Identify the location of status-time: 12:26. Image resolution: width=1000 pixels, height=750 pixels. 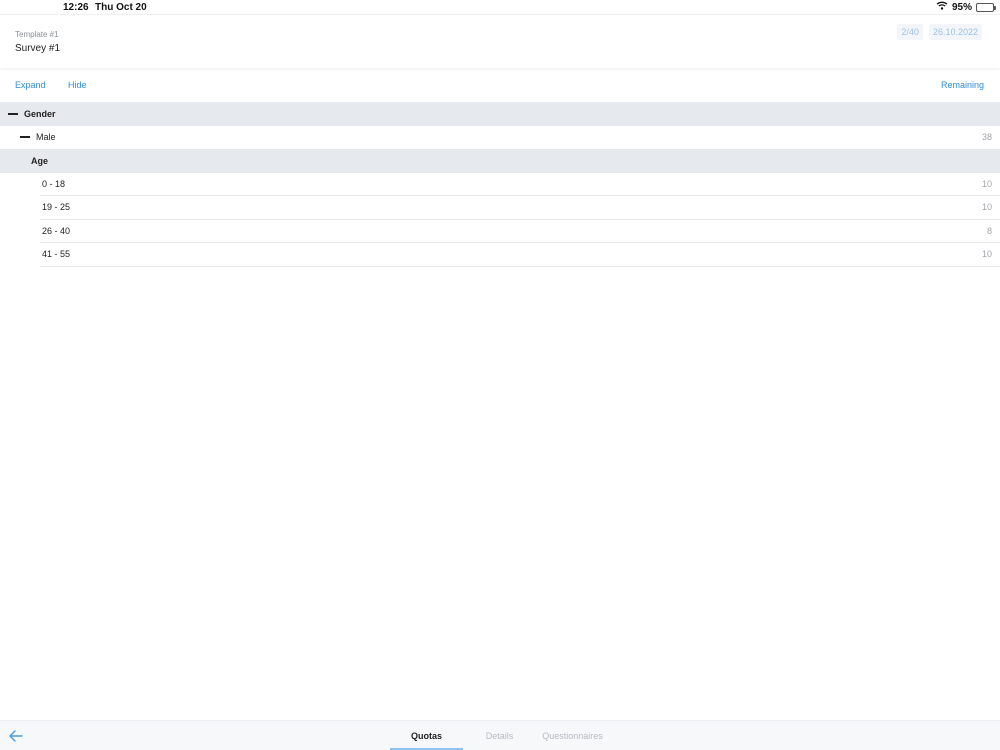
(76, 7).